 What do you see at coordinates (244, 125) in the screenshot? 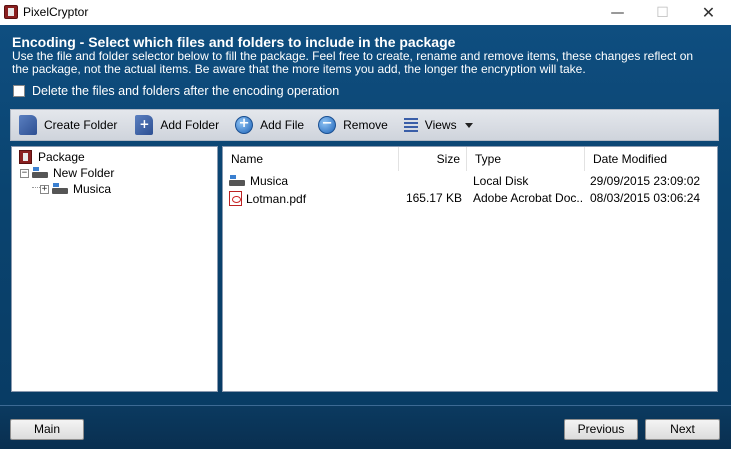
I see `add-file-icon` at bounding box center [244, 125].